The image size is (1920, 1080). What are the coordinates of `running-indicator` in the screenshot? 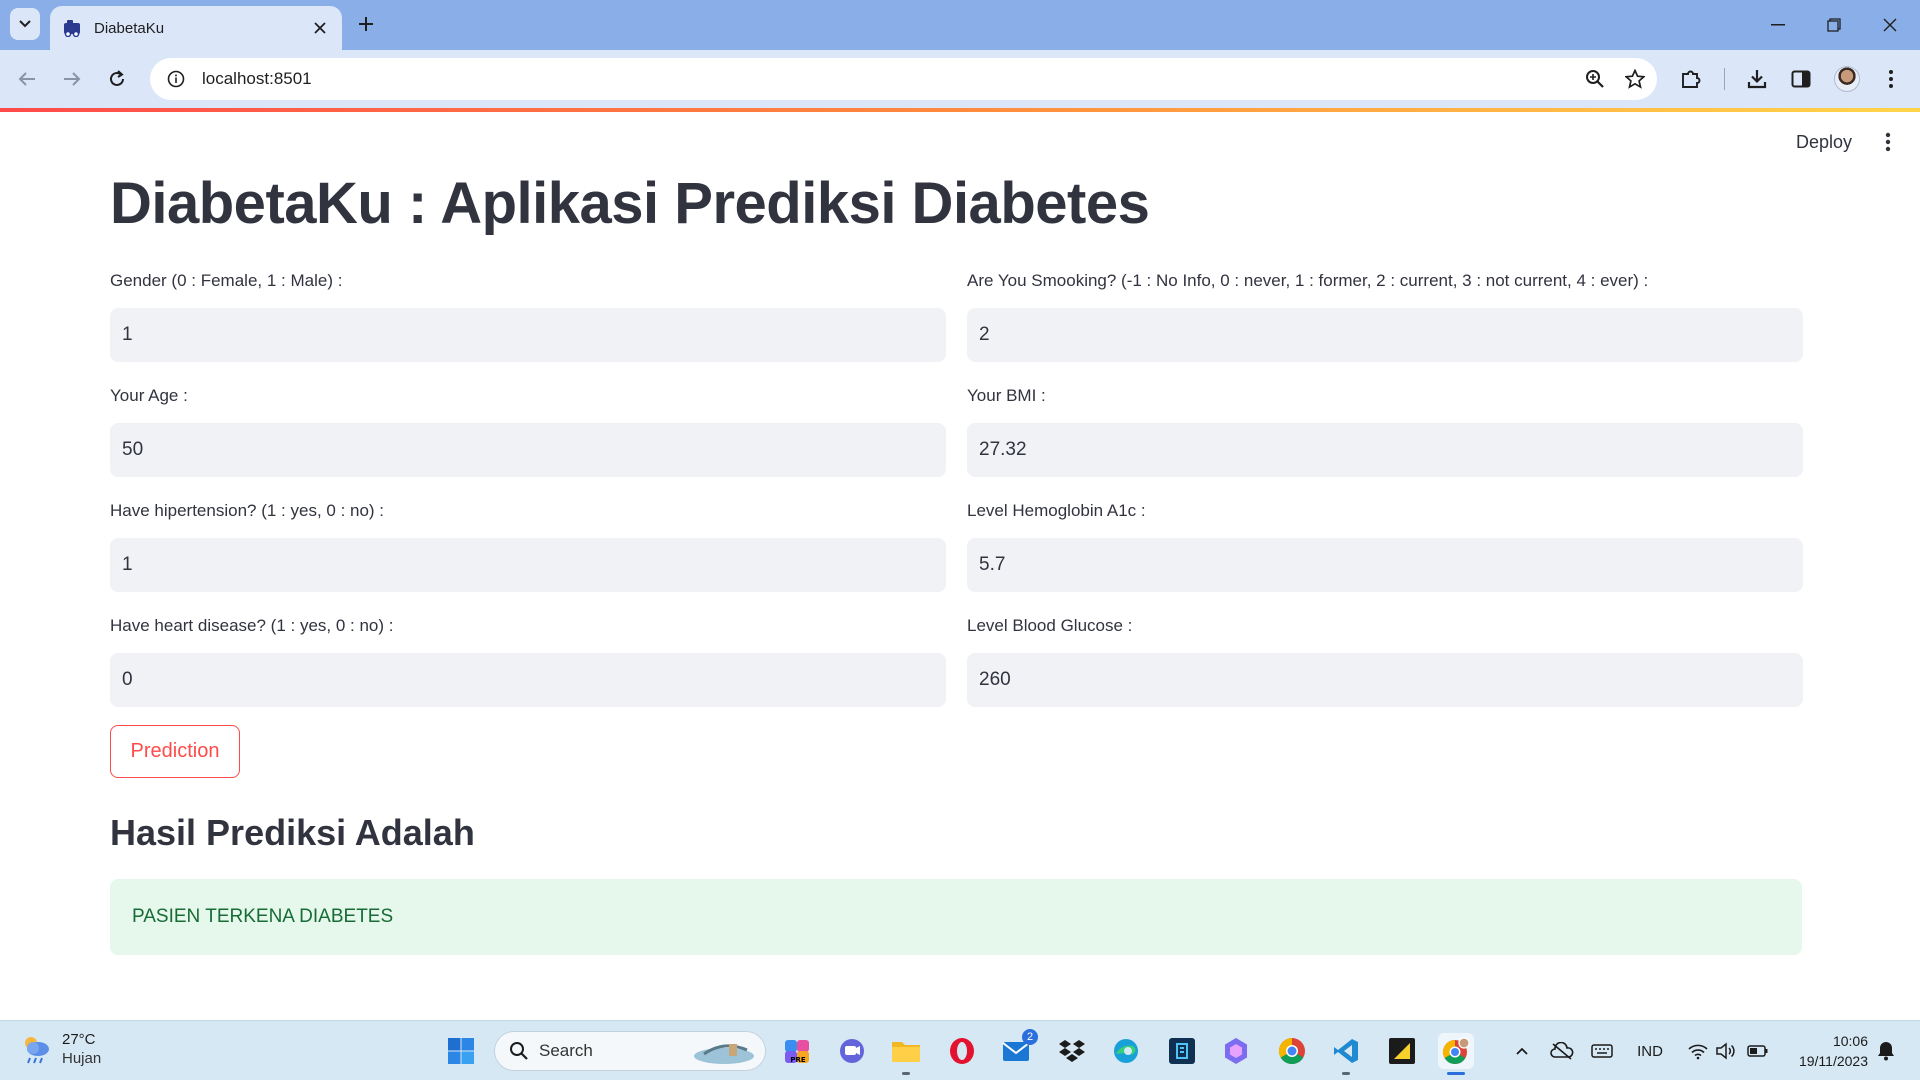 It's located at (1346, 1073).